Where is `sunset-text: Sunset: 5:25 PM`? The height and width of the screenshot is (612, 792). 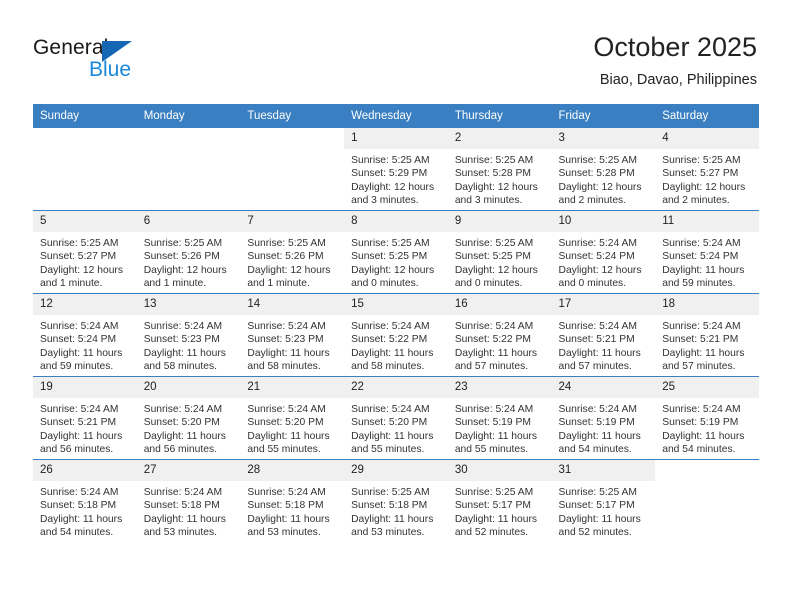 sunset-text: Sunset: 5:25 PM is located at coordinates (492, 257).